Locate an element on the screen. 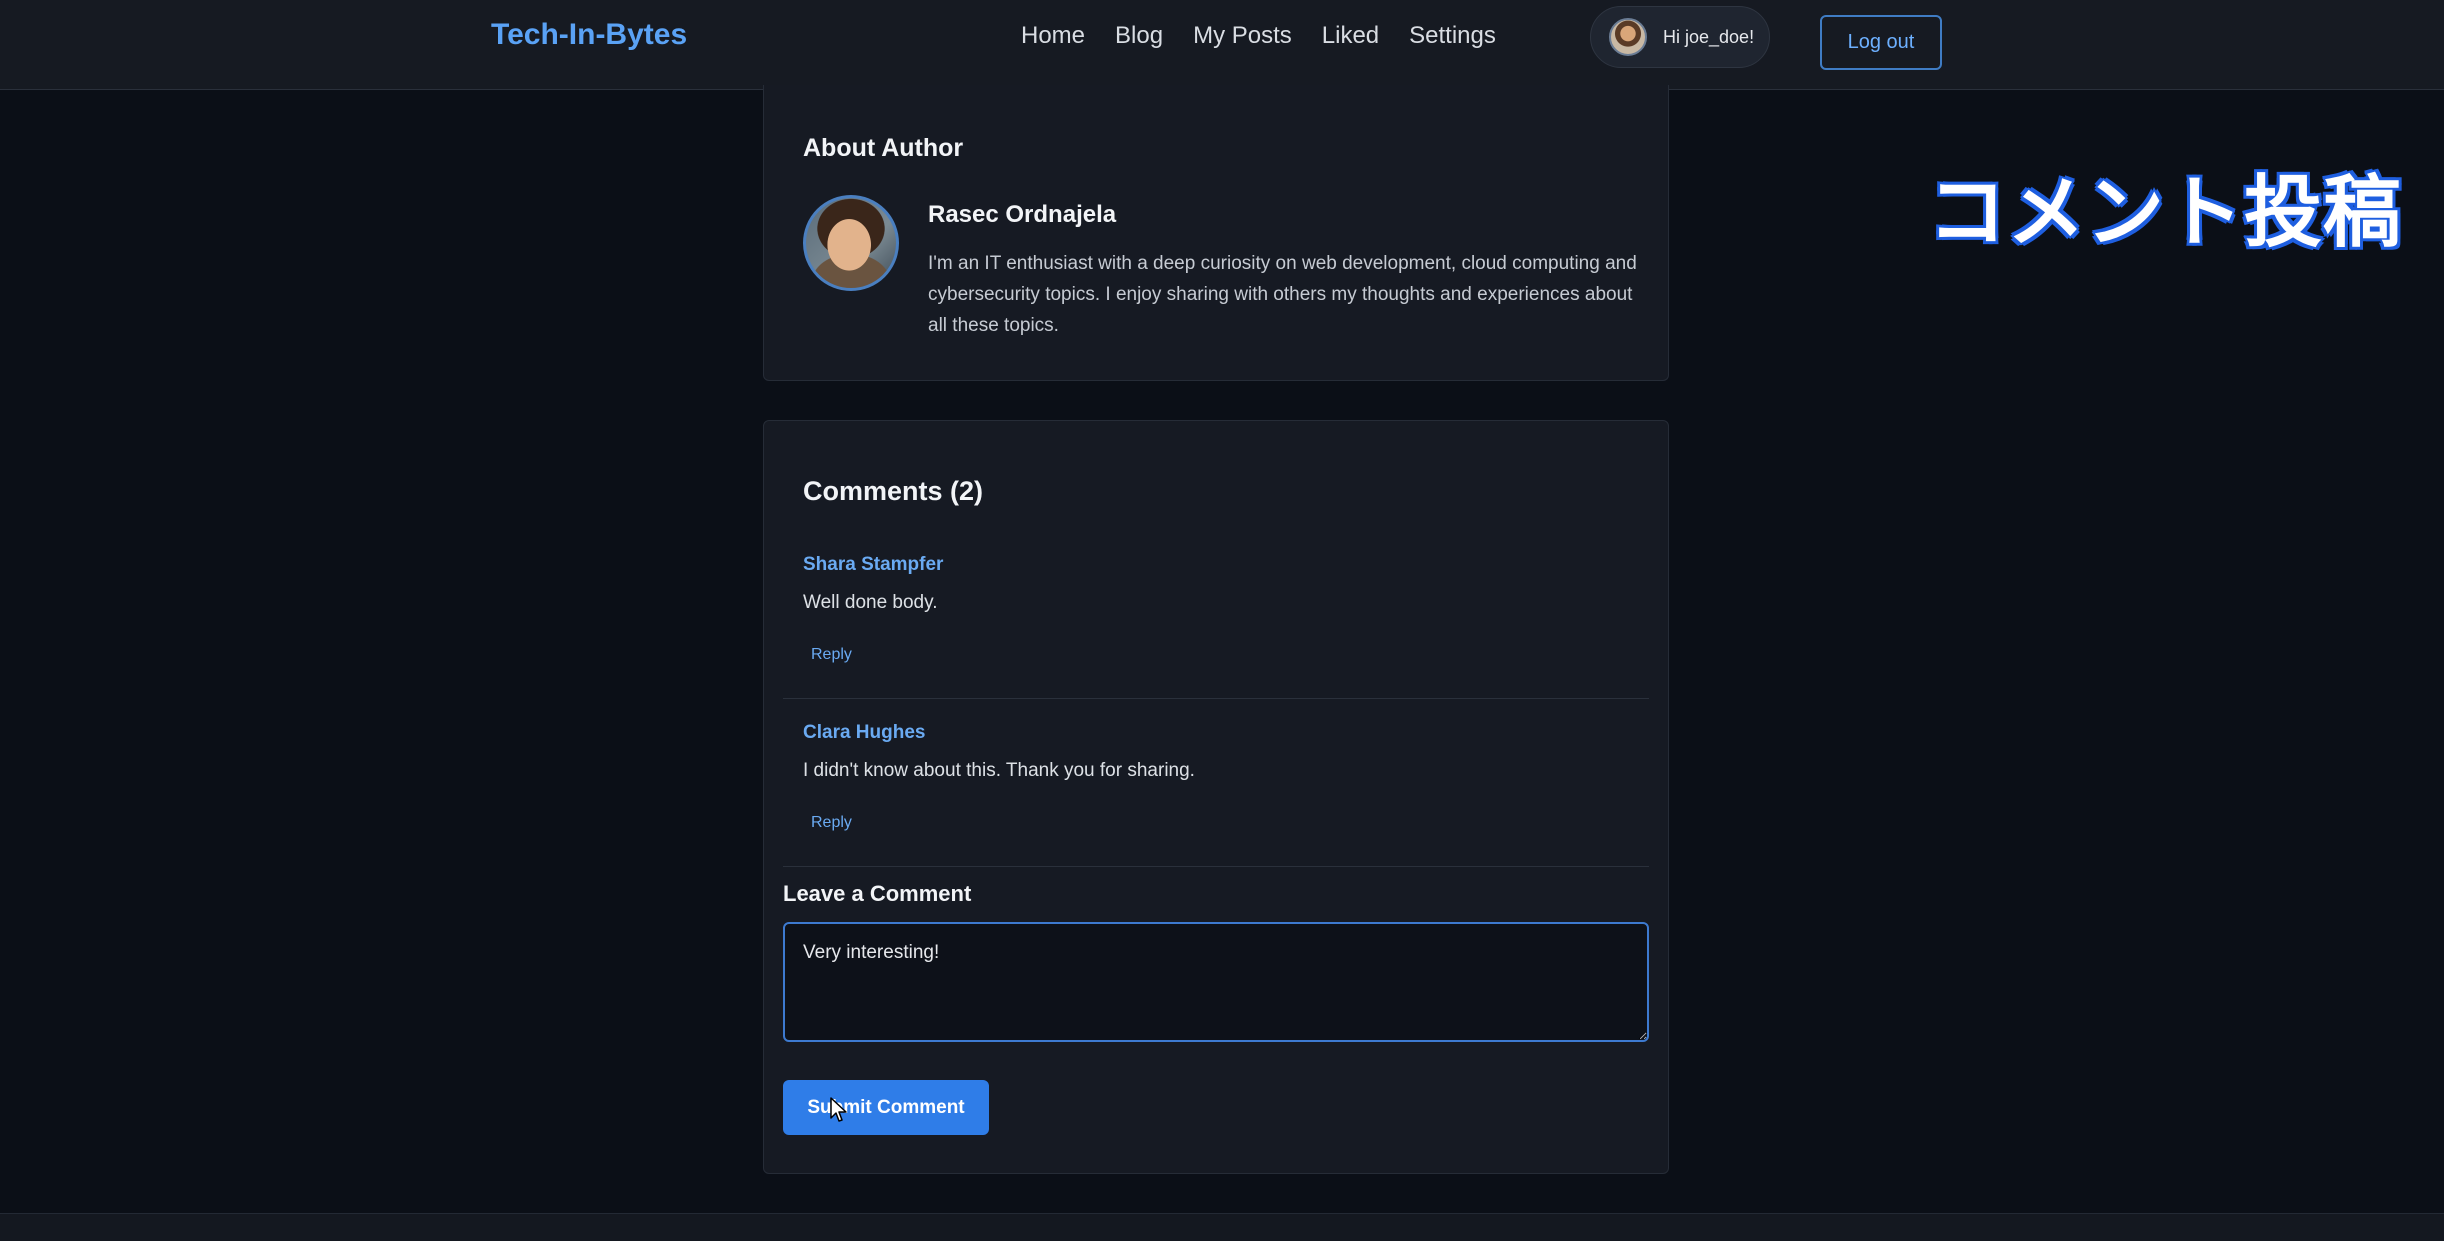 Image resolution: width=2444 pixels, height=1241 pixels. brand-logo-link: Tech-In-Bytes is located at coordinates (589, 35).